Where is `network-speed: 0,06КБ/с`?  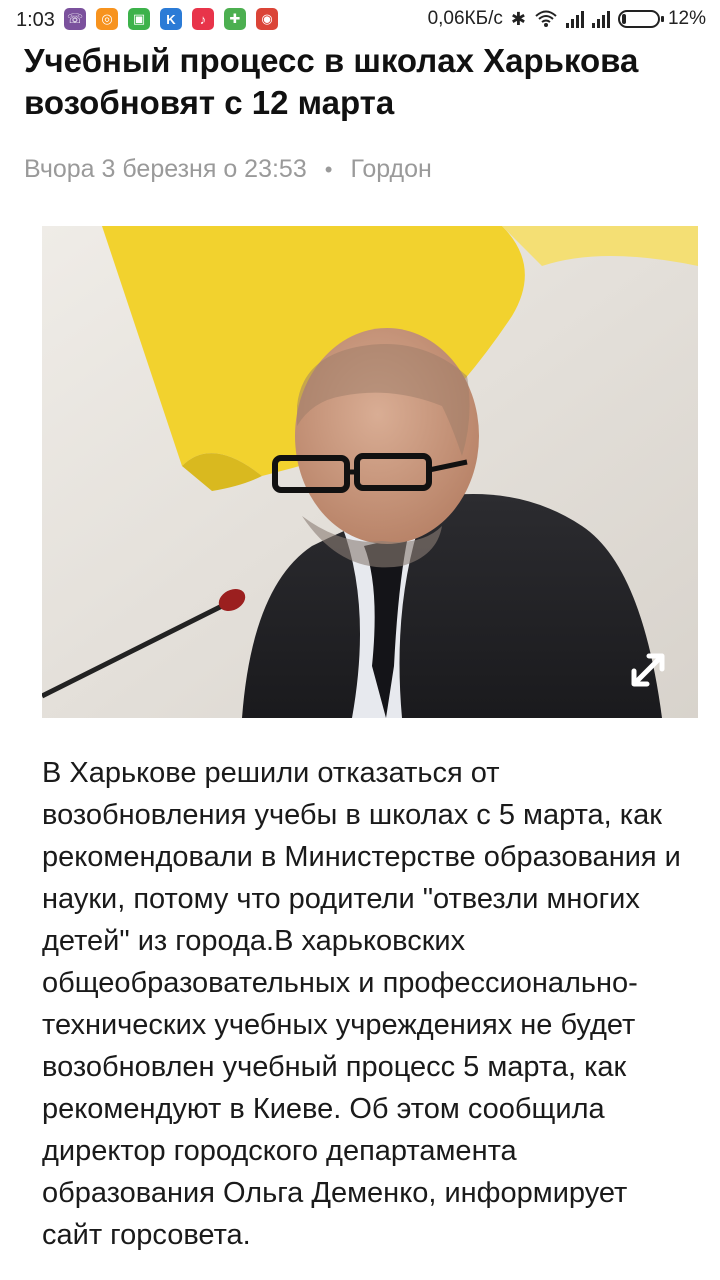 network-speed: 0,06КБ/с is located at coordinates (465, 18).